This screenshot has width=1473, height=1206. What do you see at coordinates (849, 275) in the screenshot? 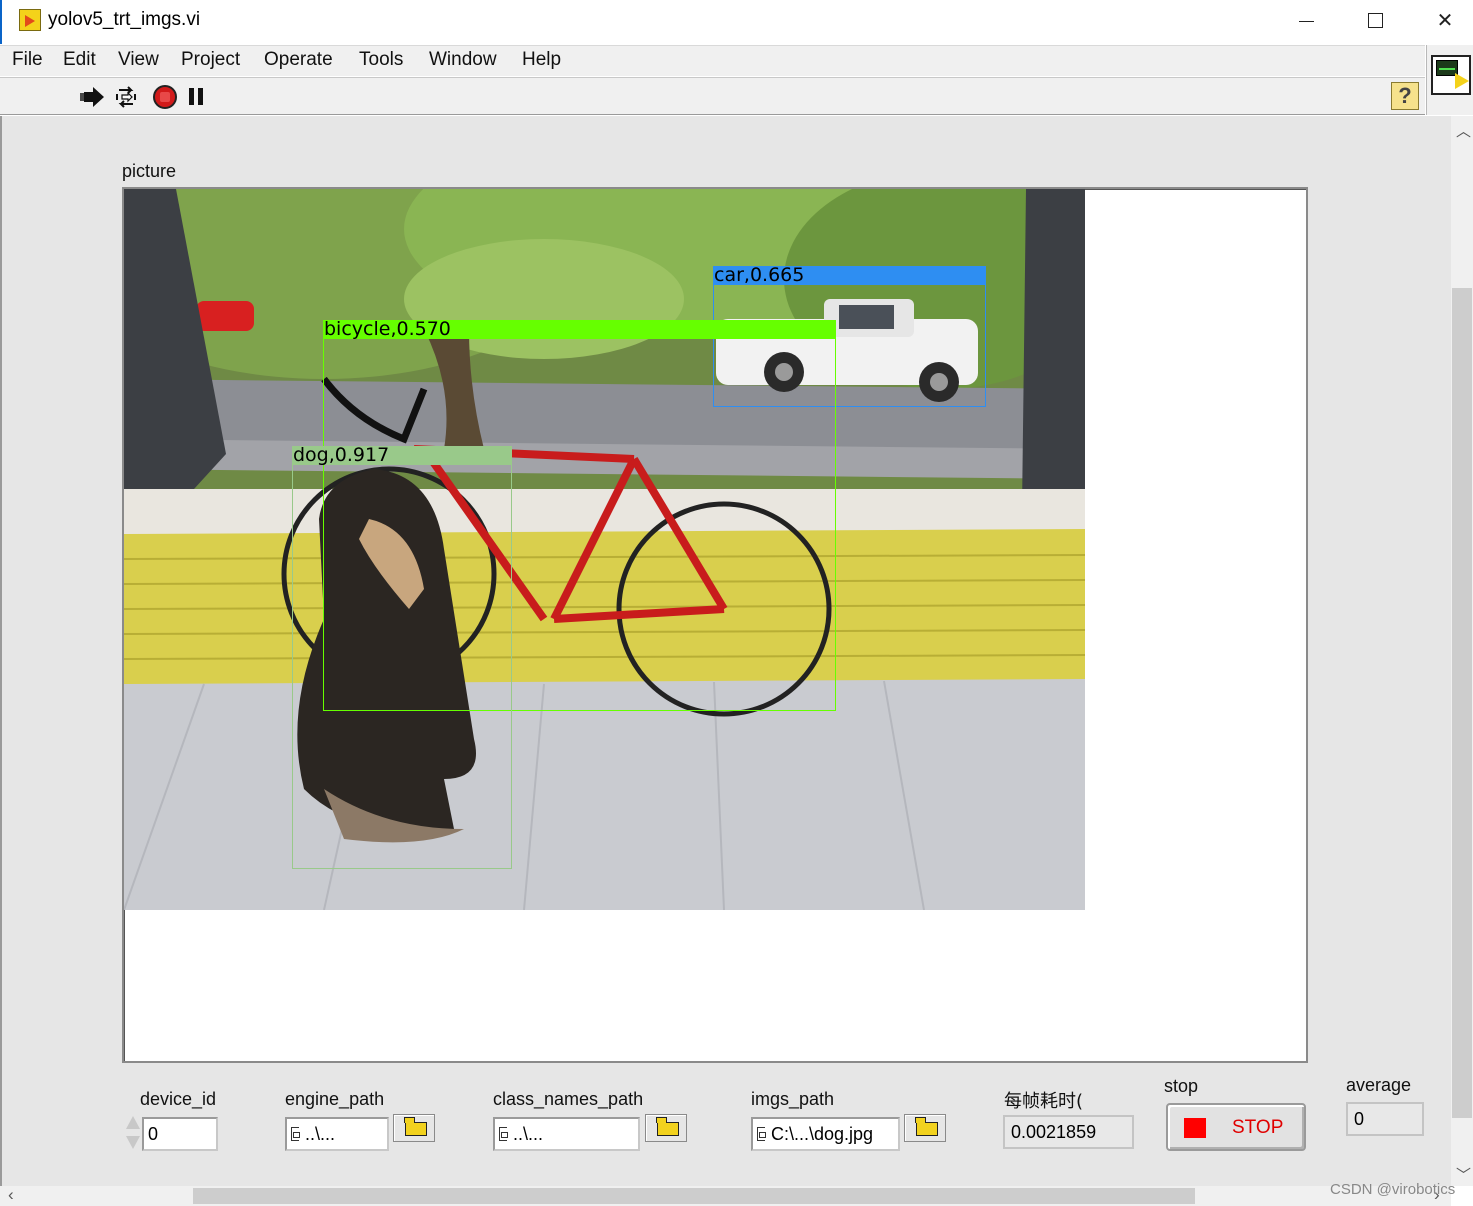
I see `detection-label-car: car,0.665` at bounding box center [849, 275].